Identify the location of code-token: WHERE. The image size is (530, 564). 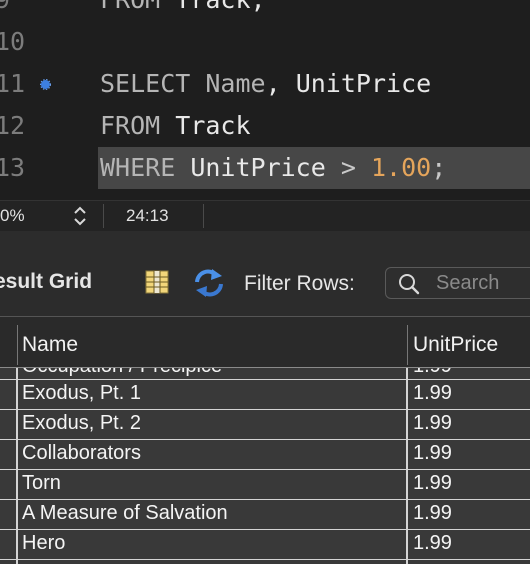
(138, 167).